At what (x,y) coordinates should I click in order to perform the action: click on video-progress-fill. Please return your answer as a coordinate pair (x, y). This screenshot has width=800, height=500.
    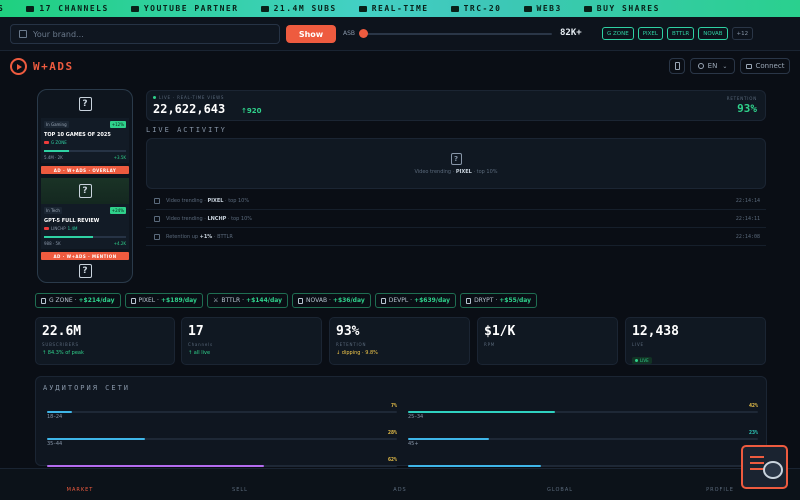
    Looking at the image, I should click on (56, 151).